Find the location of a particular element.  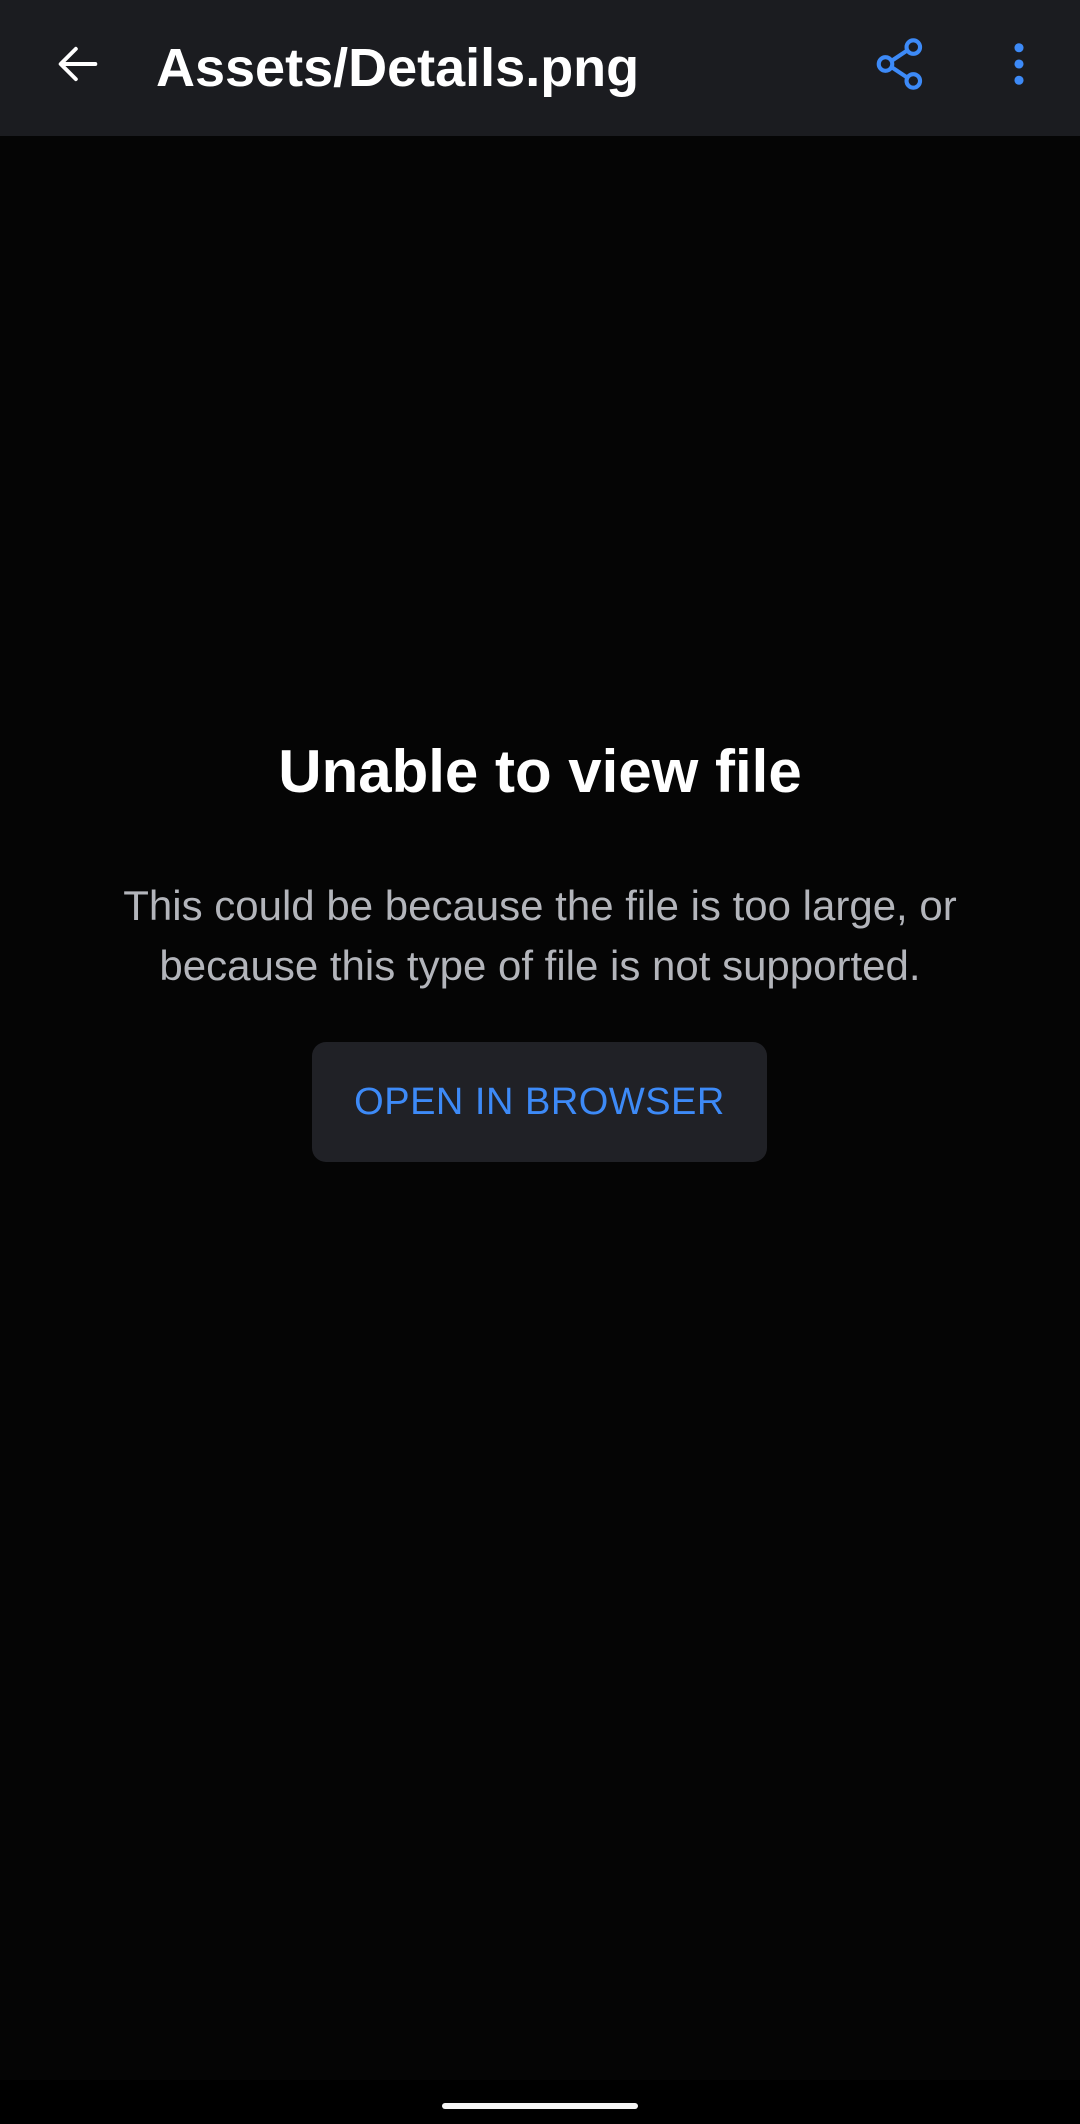

empty-state-title: Unable to view file is located at coordinates (540, 771).